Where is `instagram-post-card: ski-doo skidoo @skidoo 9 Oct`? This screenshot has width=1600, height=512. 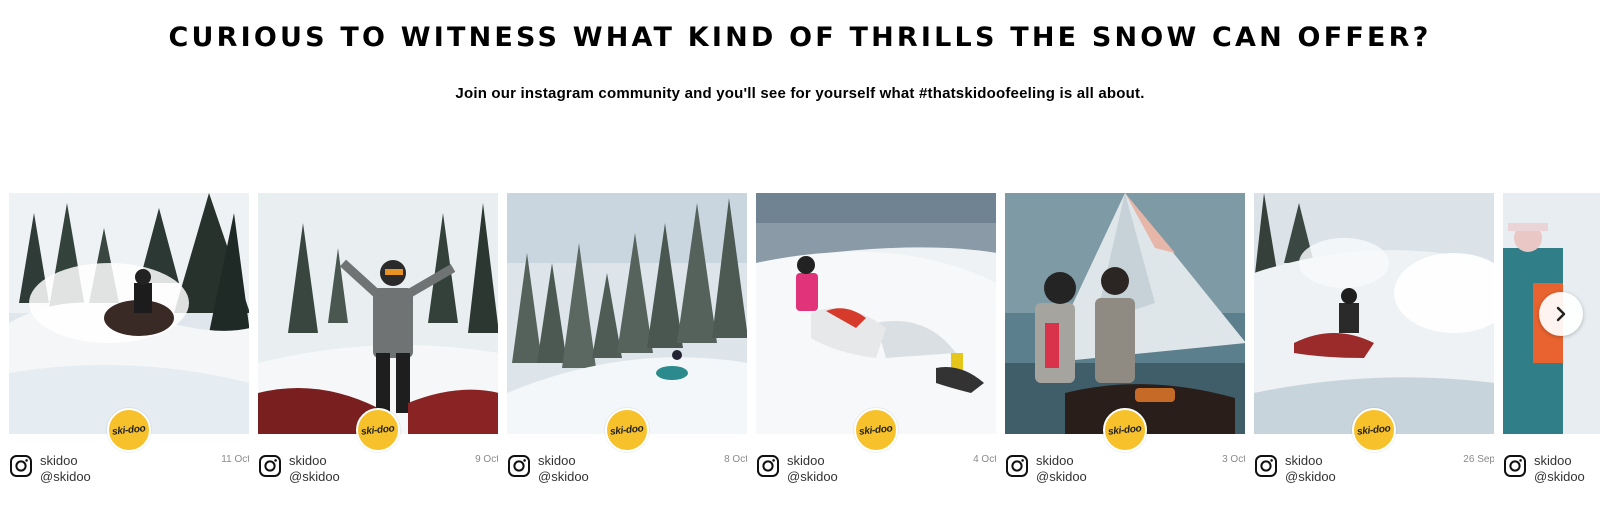 instagram-post-card: ski-doo skidoo @skidoo 9 Oct is located at coordinates (376, 352).